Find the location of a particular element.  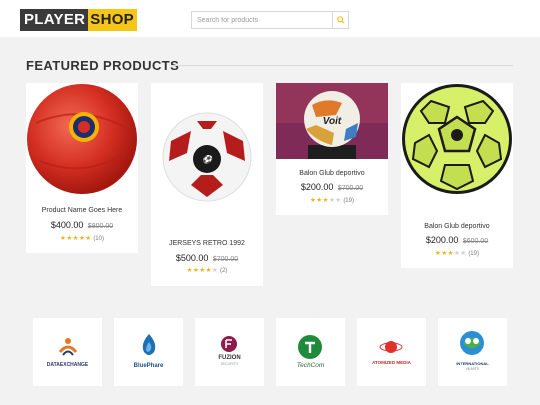

product-price: $400.00 $800.00 is located at coordinates (82, 225).